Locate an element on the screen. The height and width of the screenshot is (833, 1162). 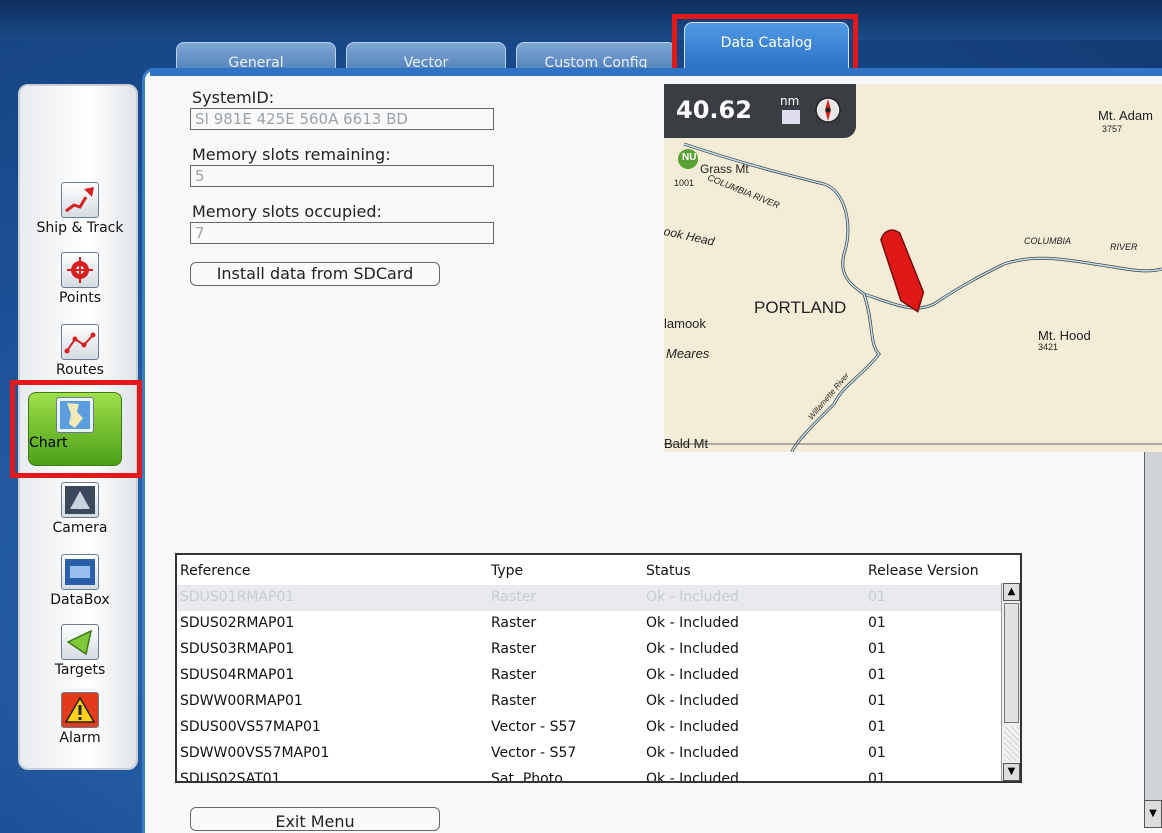
sidebar-item-label: Alarm is located at coordinates (80, 738).